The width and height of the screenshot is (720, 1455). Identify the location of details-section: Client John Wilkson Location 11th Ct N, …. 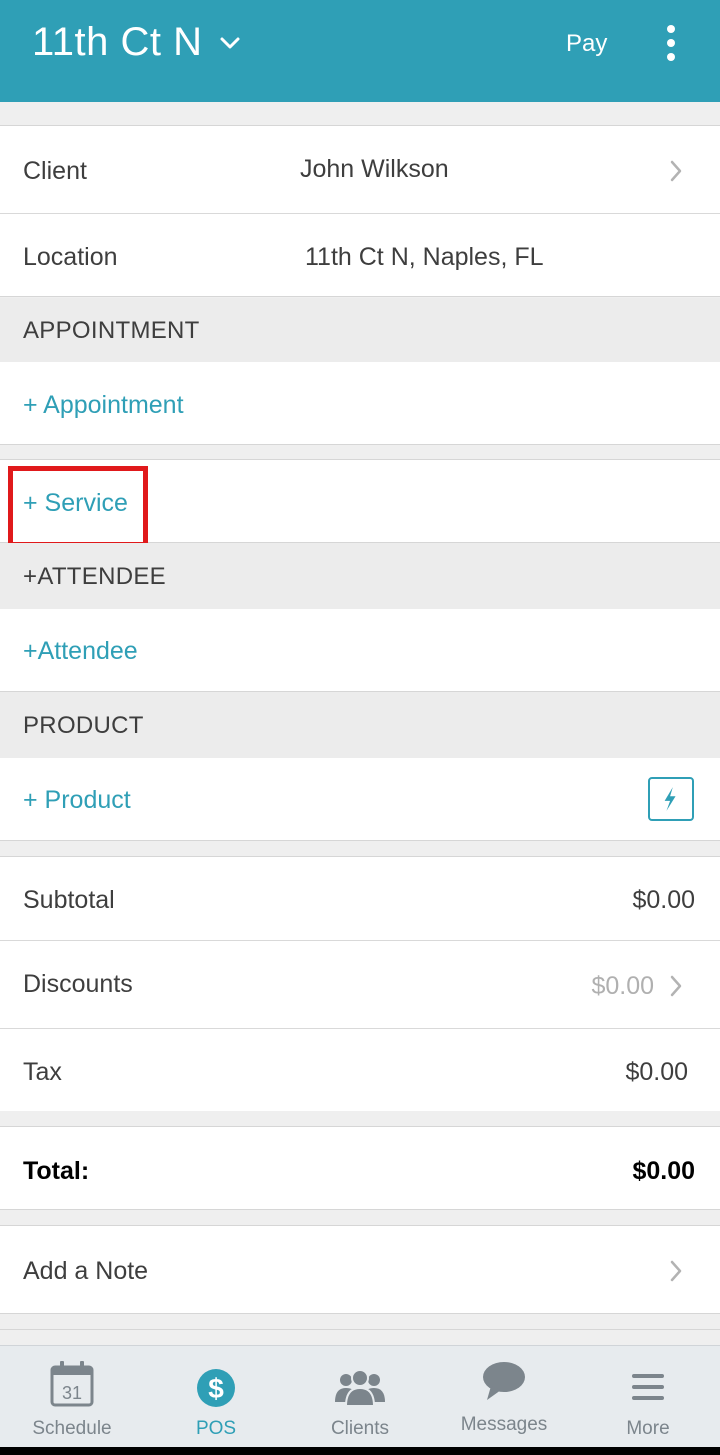
(360, 211).